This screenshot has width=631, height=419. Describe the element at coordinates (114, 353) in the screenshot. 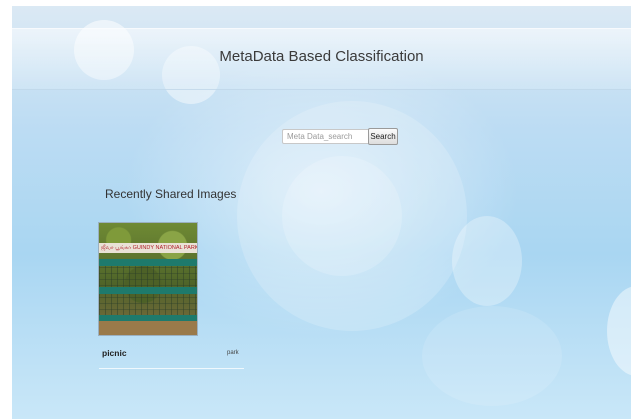

I see `image-name: picnic` at that location.